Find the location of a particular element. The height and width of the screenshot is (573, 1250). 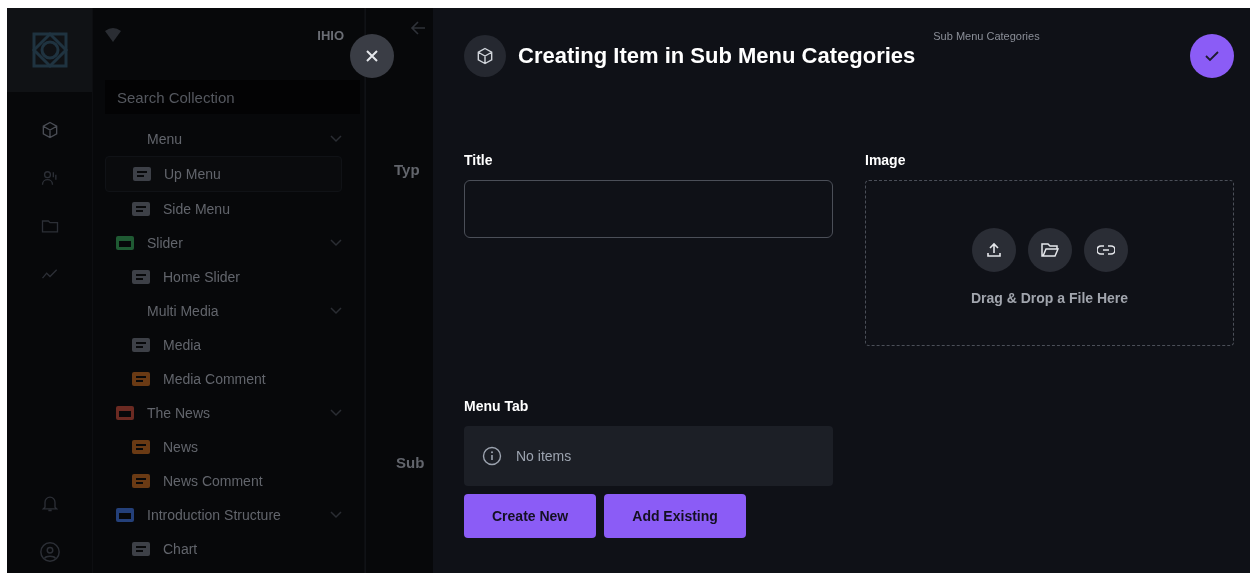

close-icon is located at coordinates (372, 56).